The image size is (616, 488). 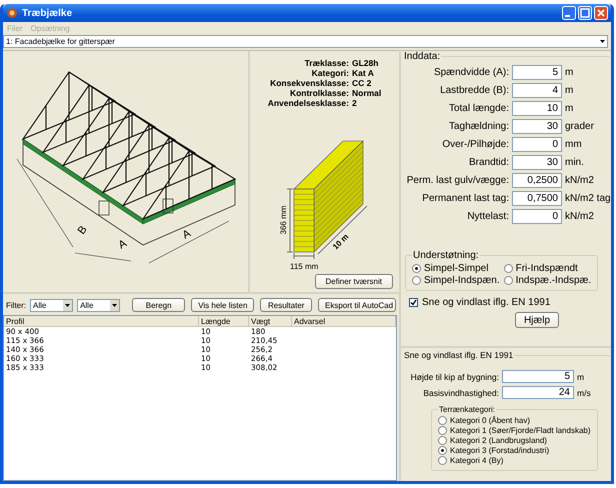 I want to click on column-header: Advarsel, so click(x=344, y=321).